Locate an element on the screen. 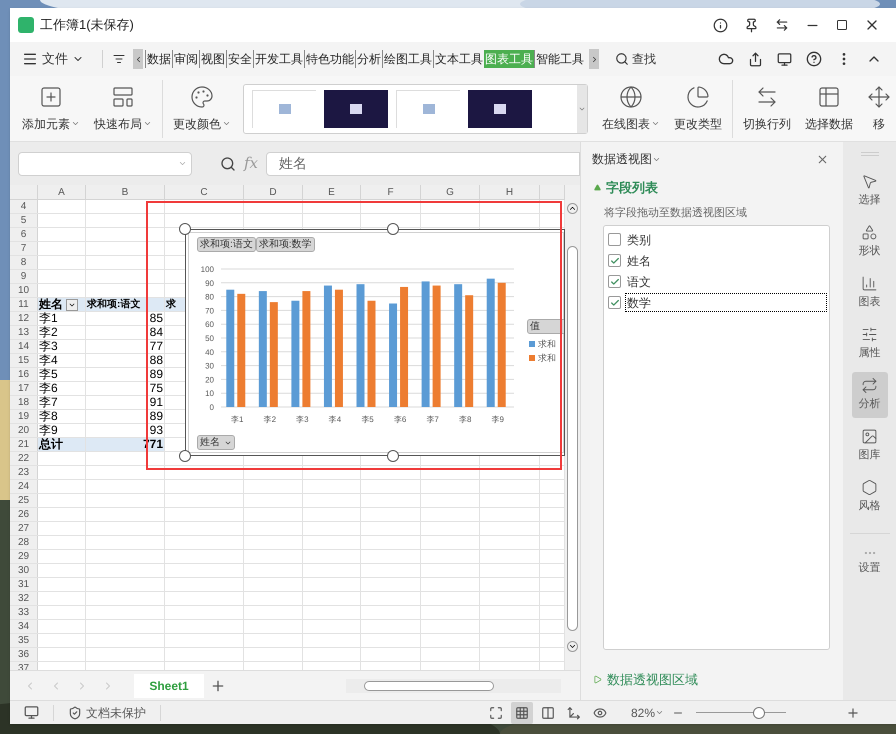 The image size is (896, 734). sidebar-item: 图库 is located at coordinates (870, 446).